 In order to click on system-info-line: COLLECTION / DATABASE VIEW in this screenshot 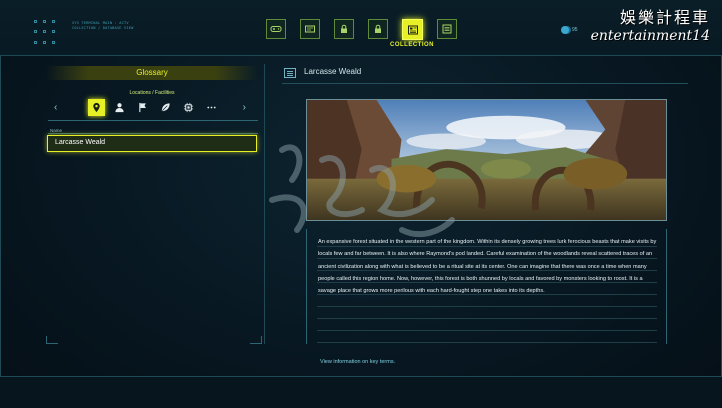, I will do `click(103, 28)`.